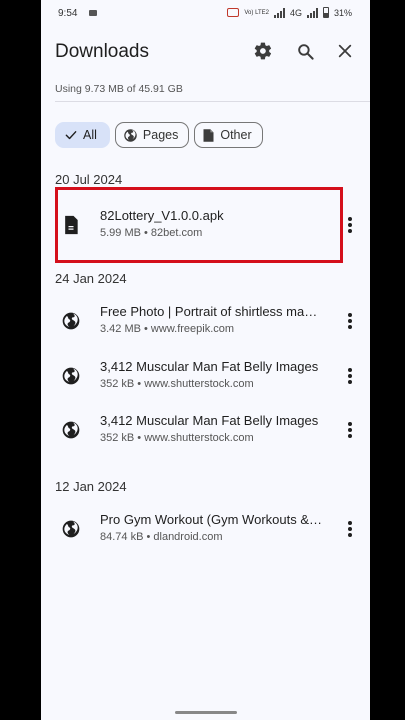  I want to click on date-header: 12 Jan 2024, so click(91, 486).